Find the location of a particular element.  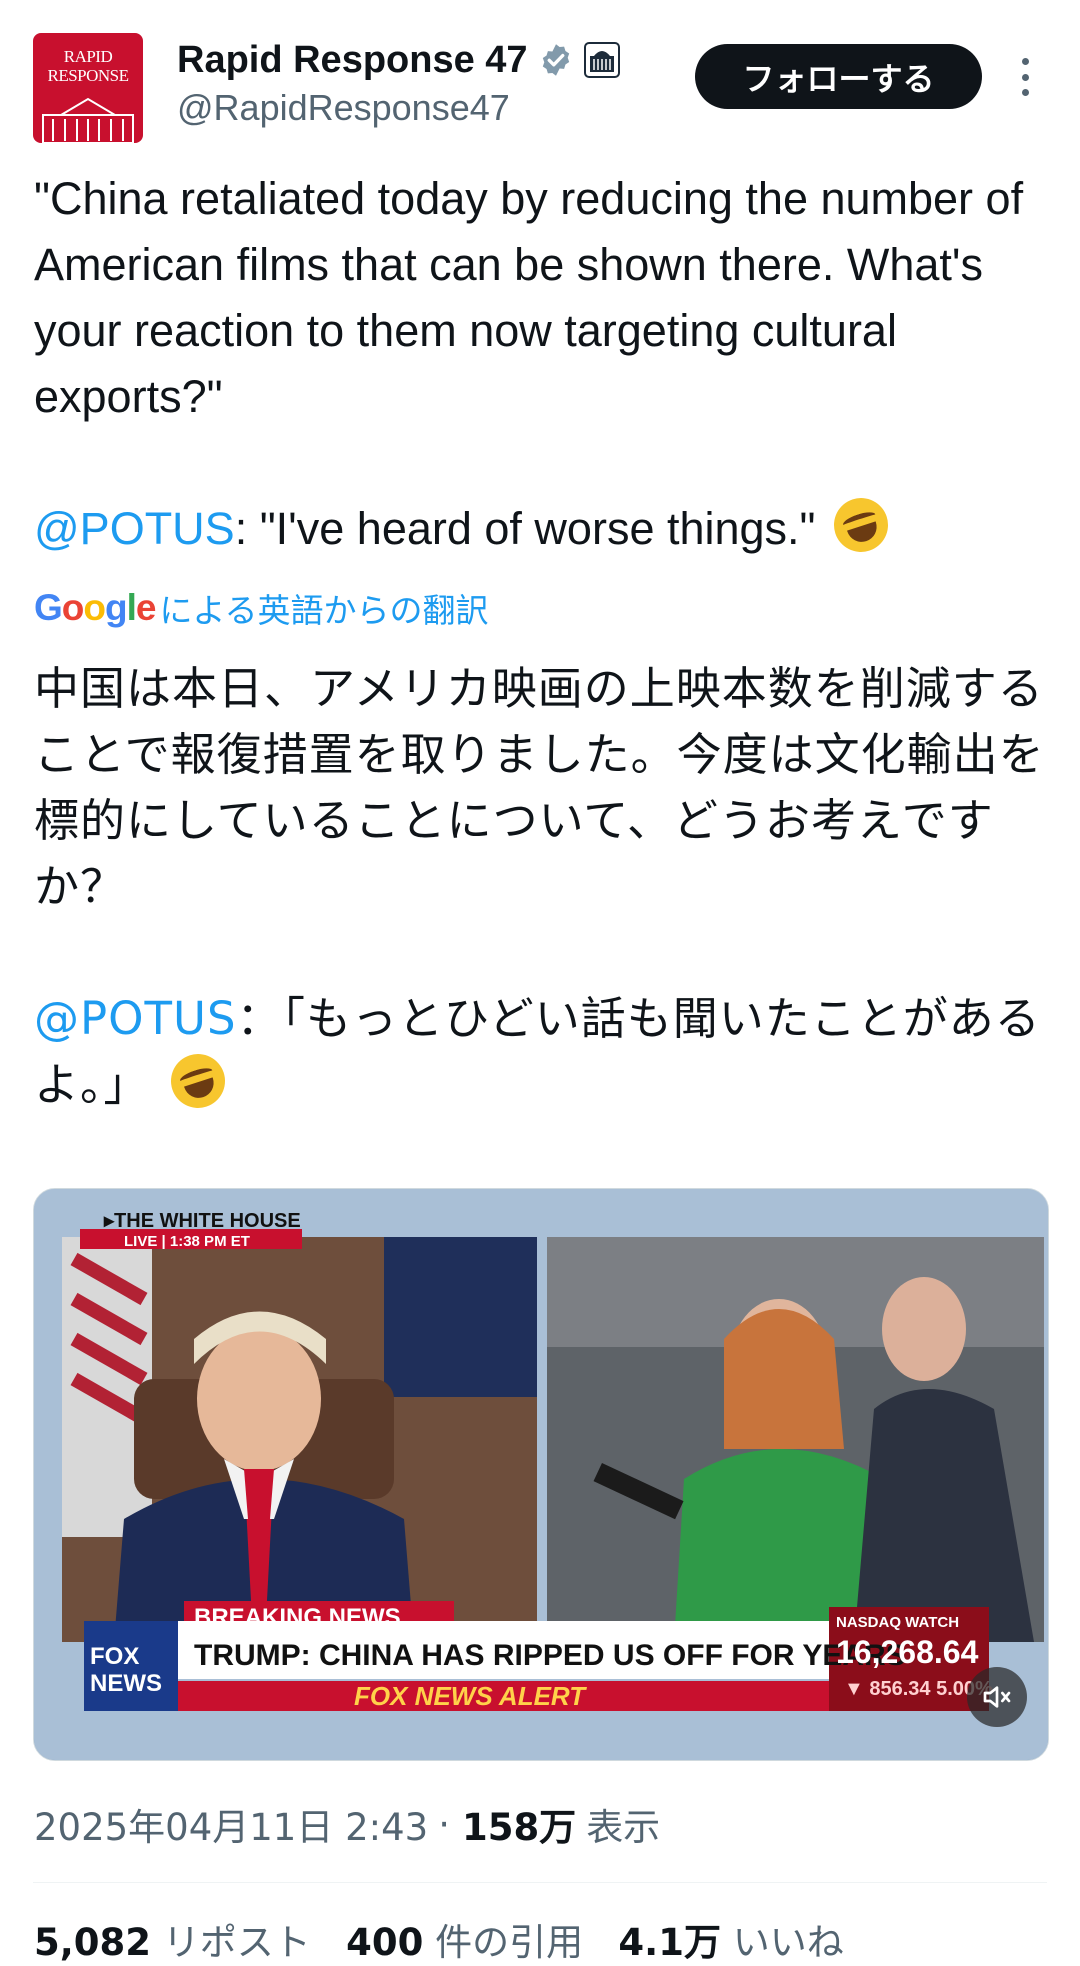

svg-text: 16,268.64 is located at coordinates (907, 1652).